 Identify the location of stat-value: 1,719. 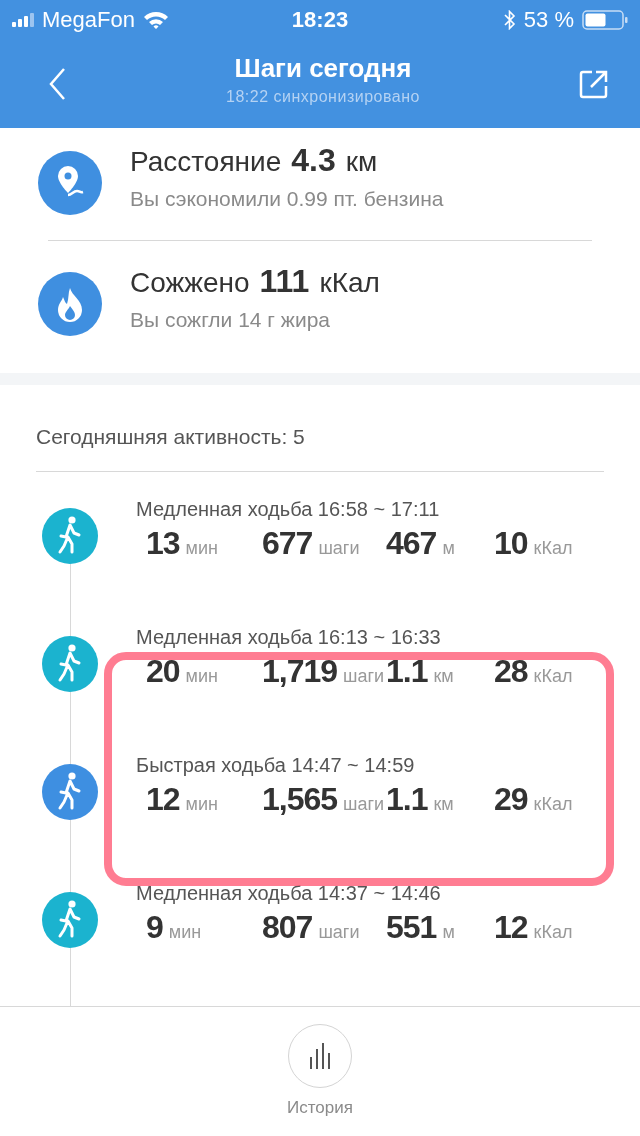
(300, 671).